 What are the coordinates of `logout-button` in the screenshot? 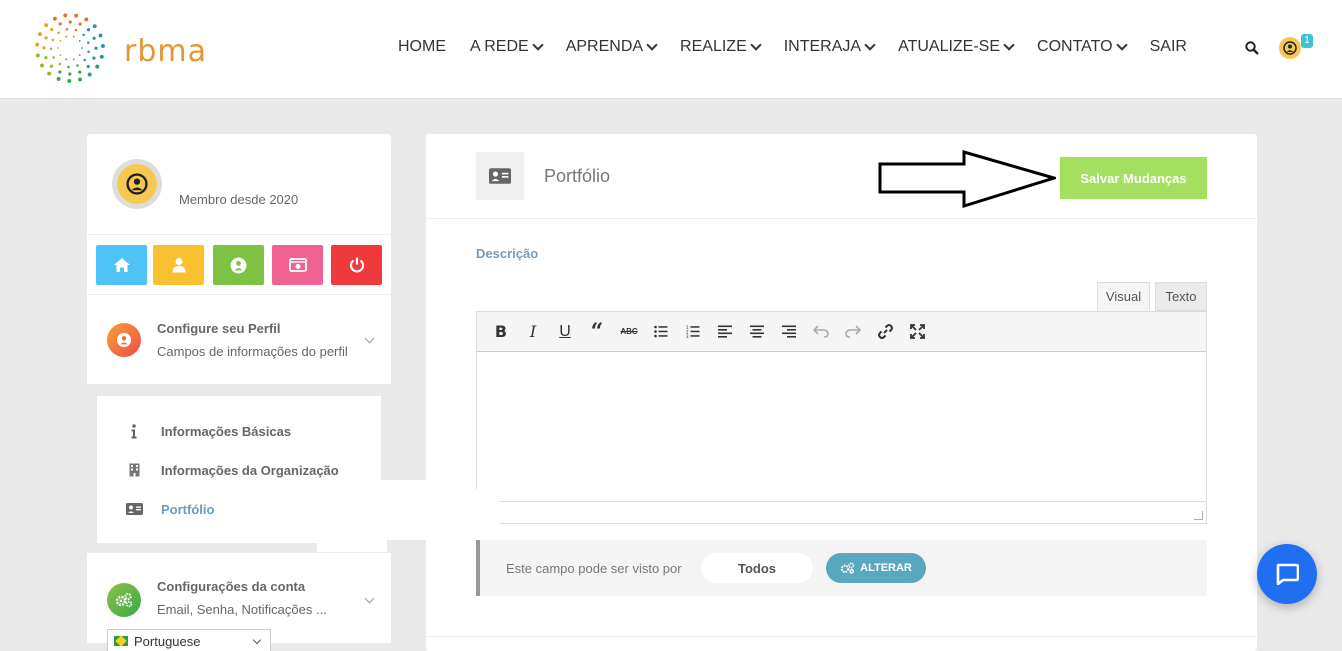 It's located at (356, 265).